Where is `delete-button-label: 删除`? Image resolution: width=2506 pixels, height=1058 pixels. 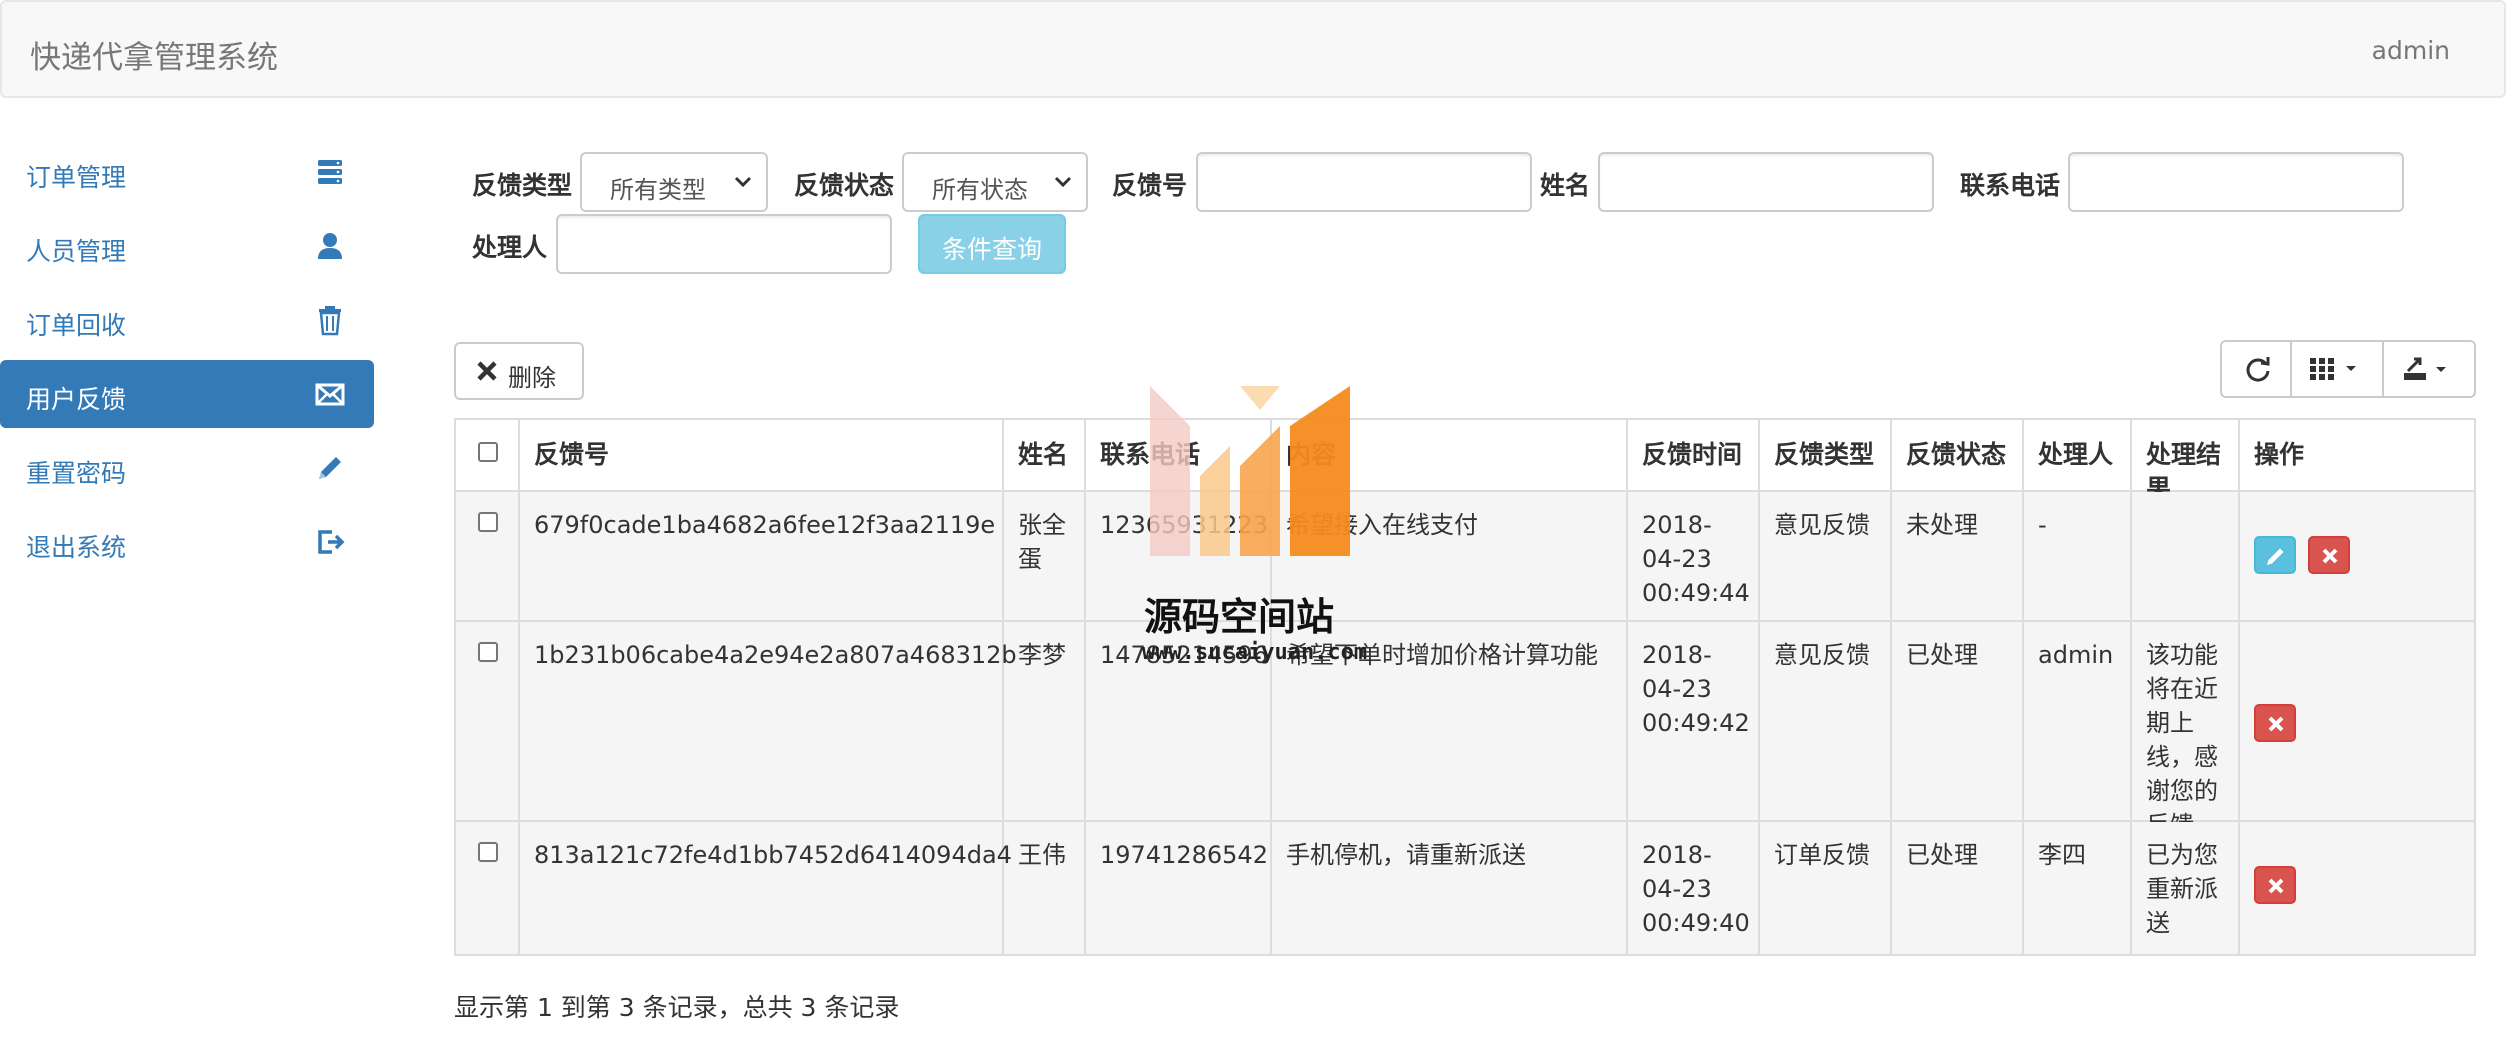 delete-button-label: 删除 is located at coordinates (532, 378).